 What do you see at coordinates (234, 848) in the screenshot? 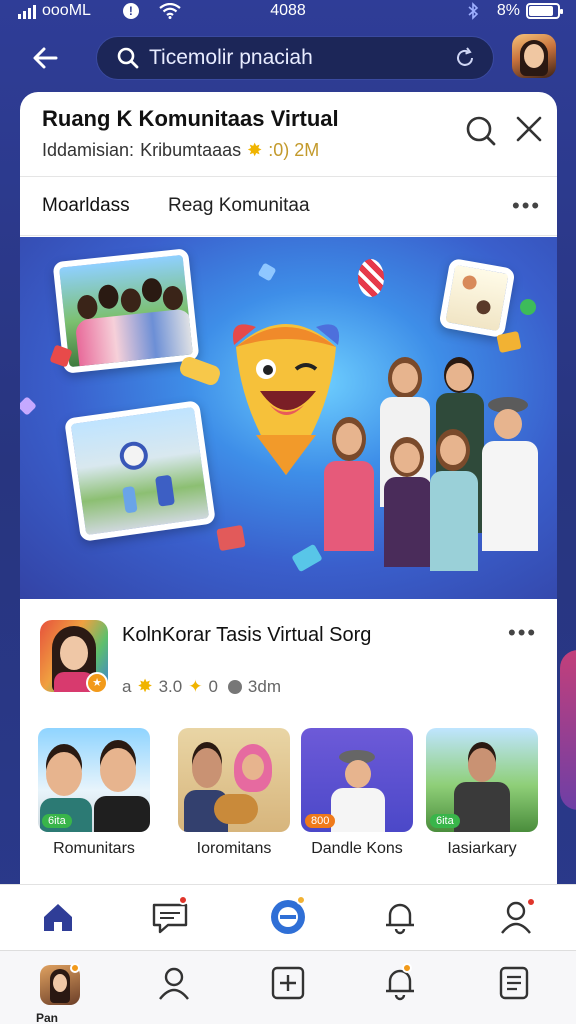
I see `community-label: Ioromitans` at bounding box center [234, 848].